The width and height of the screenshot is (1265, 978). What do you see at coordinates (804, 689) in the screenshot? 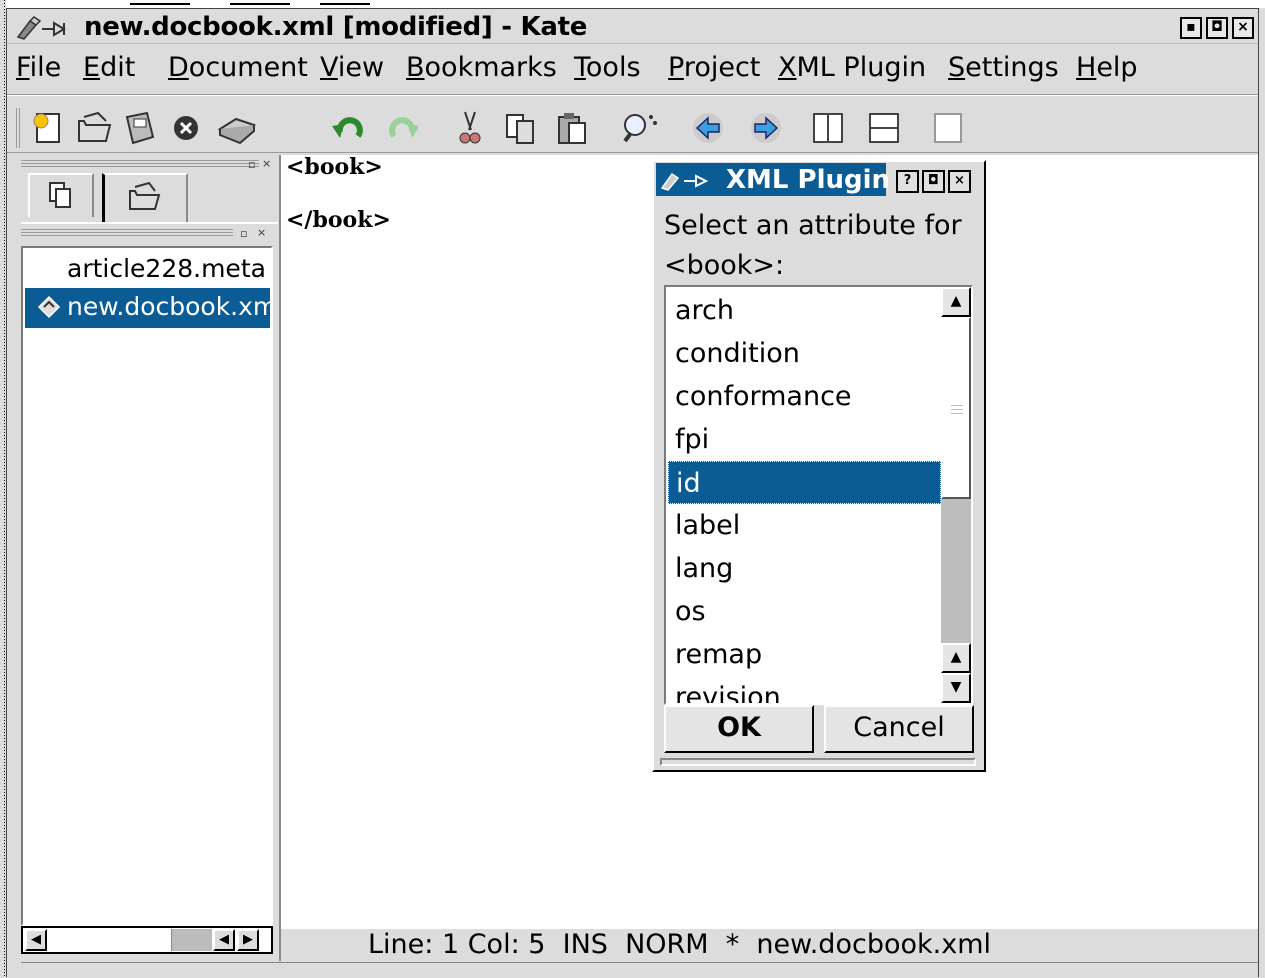
I see `attribute-item: revision` at bounding box center [804, 689].